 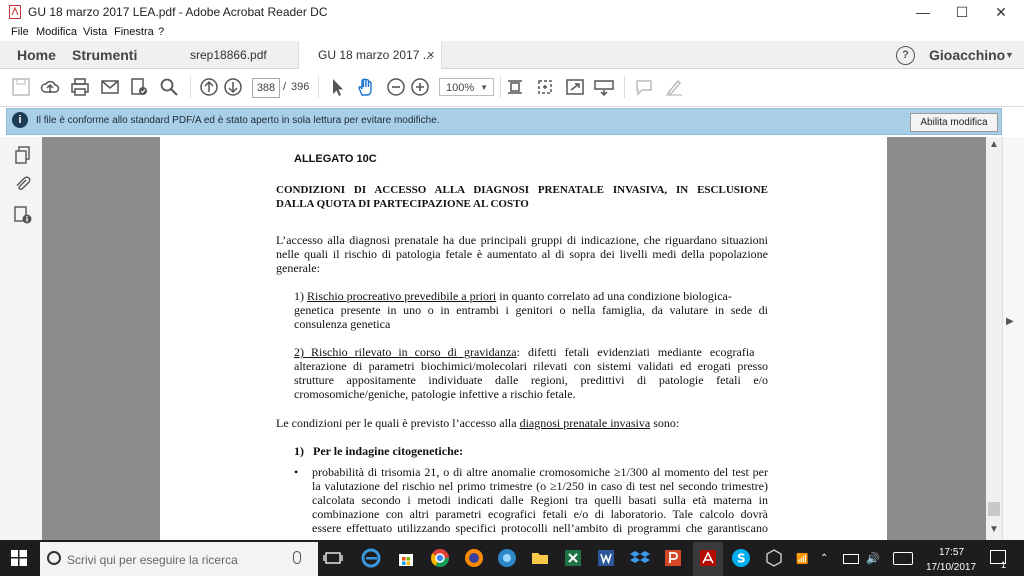 What do you see at coordinates (233, 87) in the screenshot?
I see `next-page-icon` at bounding box center [233, 87].